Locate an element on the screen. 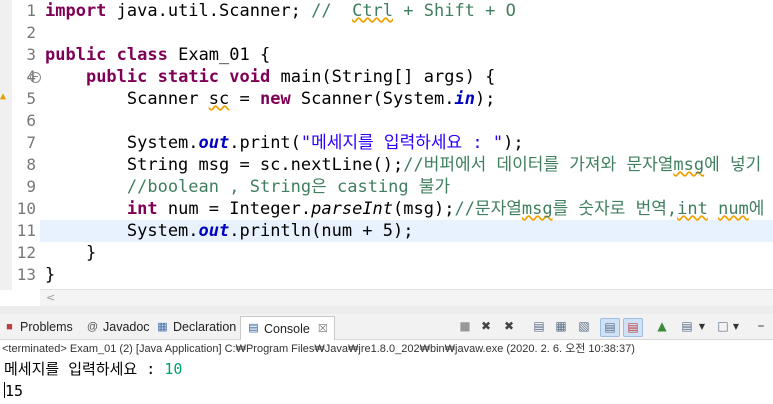  line-number: 8 is located at coordinates (31, 164).